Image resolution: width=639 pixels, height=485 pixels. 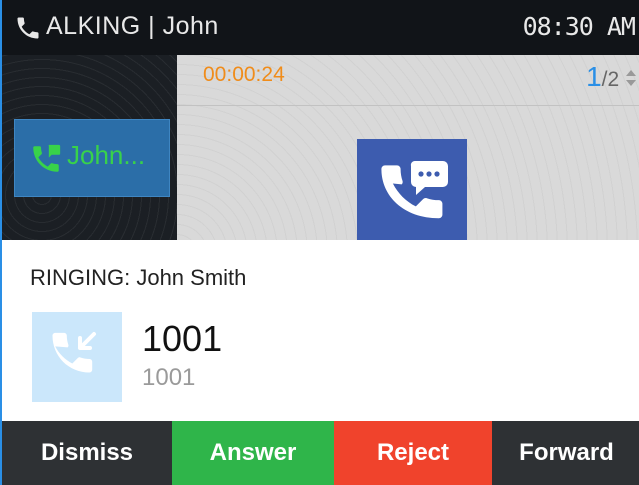 I want to click on status-title: ALKING | John, so click(x=132, y=26).